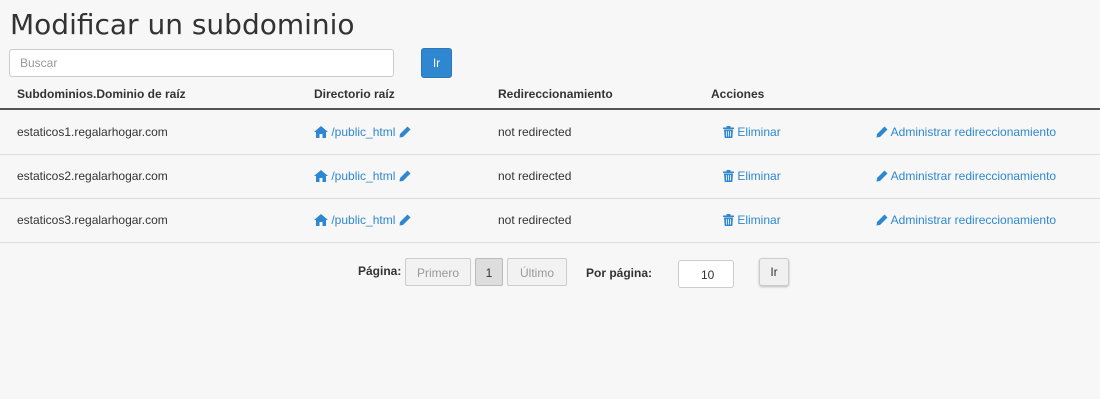  What do you see at coordinates (555, 94) in the screenshot?
I see `column-header-redirect: Redireccionamiento` at bounding box center [555, 94].